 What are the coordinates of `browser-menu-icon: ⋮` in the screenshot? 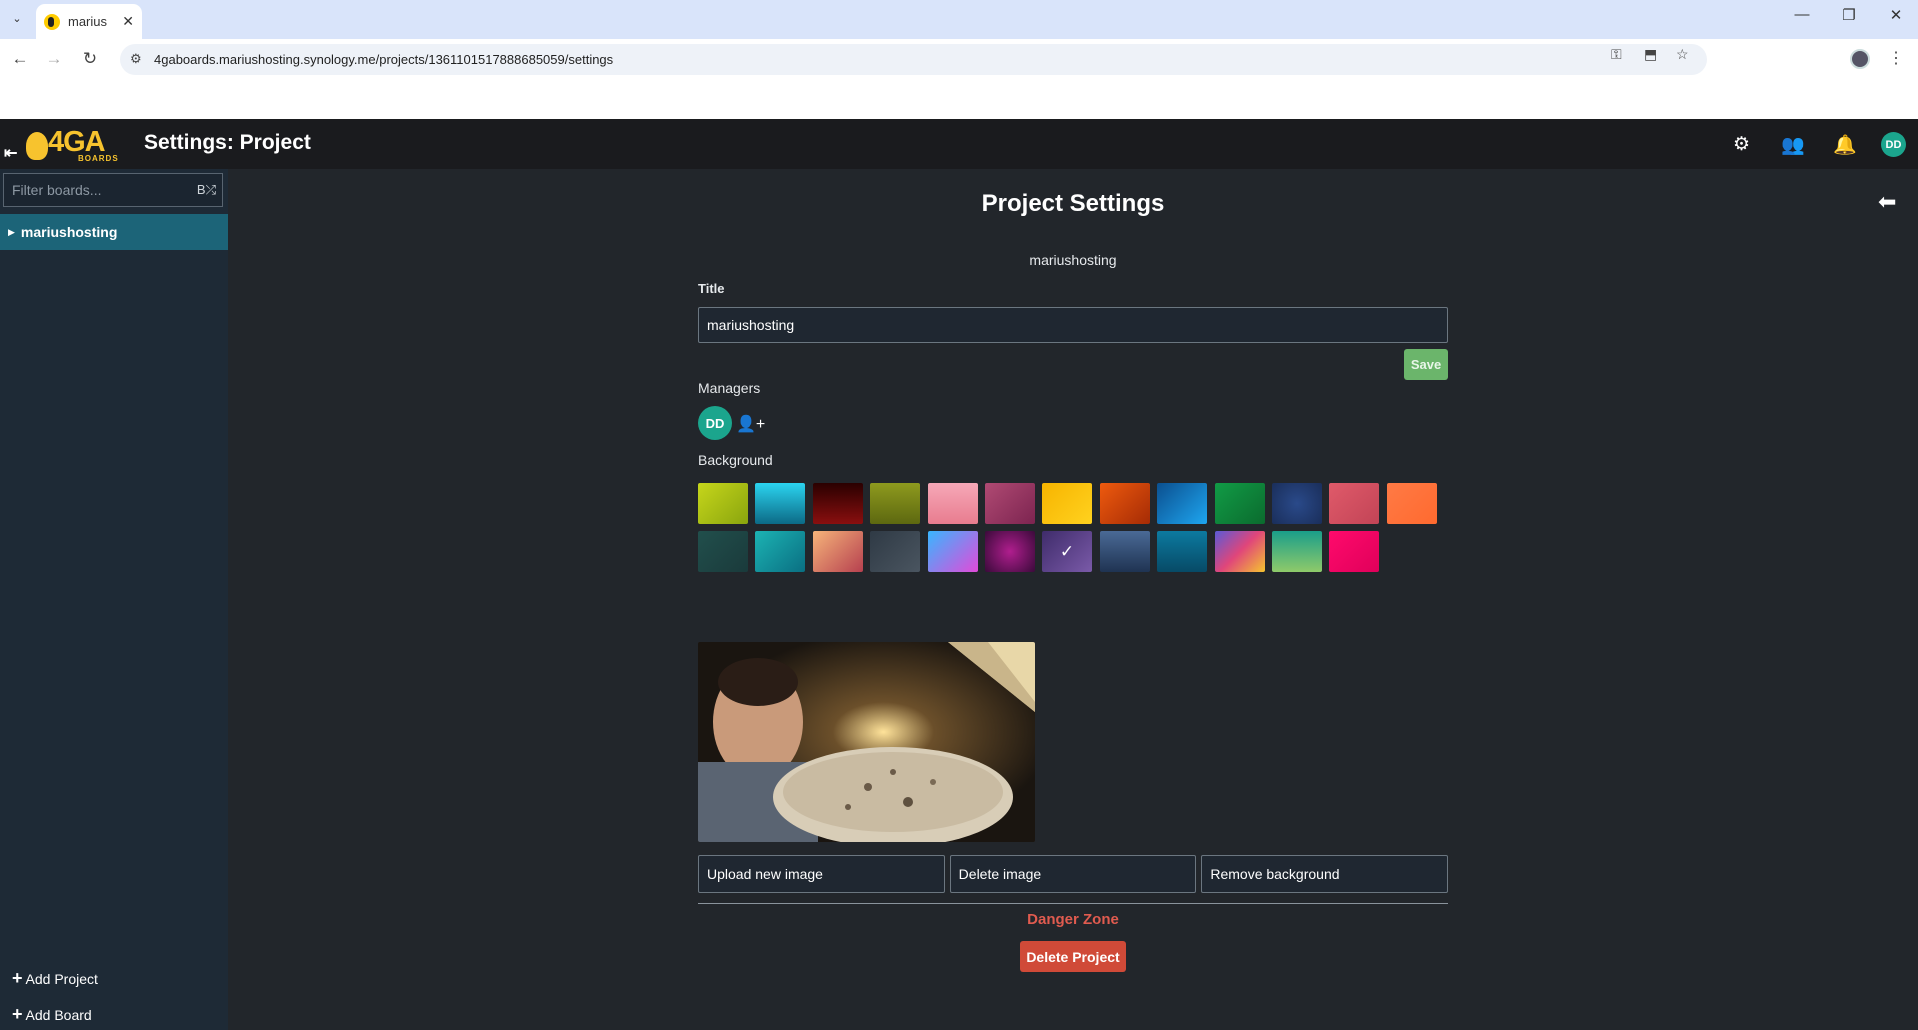 It's located at (1896, 58).